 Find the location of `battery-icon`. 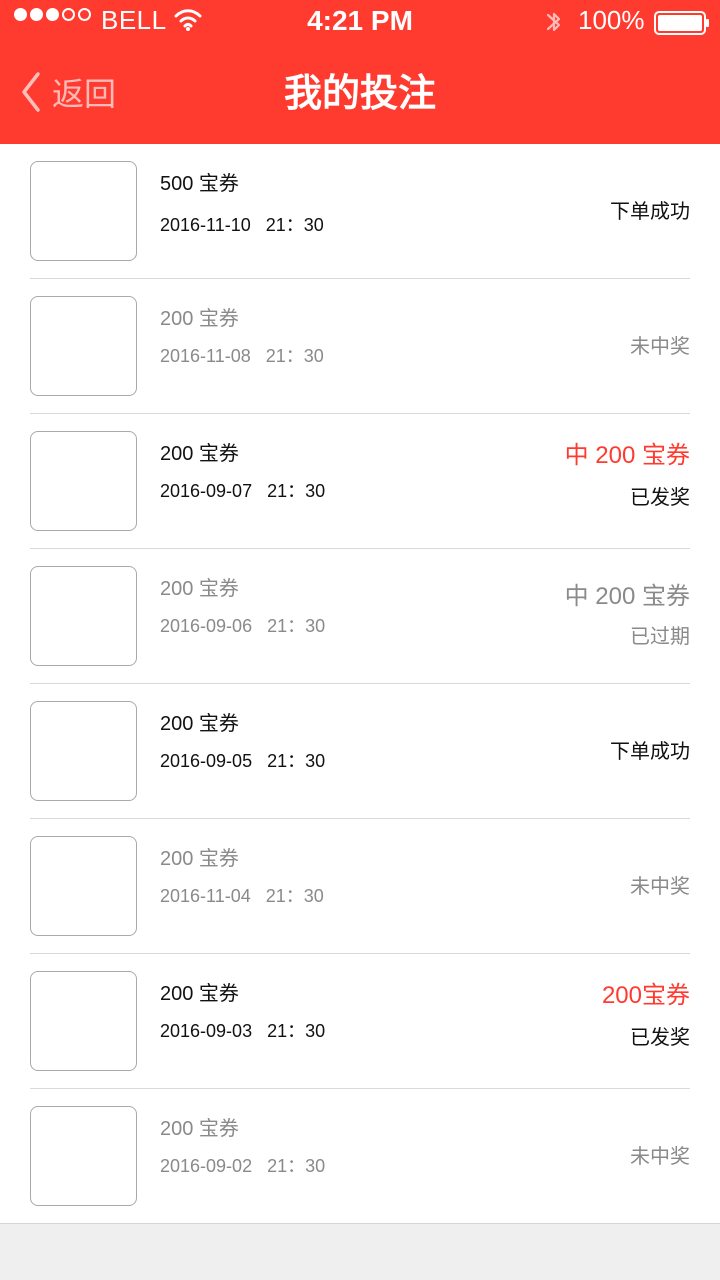

battery-icon is located at coordinates (682, 23).